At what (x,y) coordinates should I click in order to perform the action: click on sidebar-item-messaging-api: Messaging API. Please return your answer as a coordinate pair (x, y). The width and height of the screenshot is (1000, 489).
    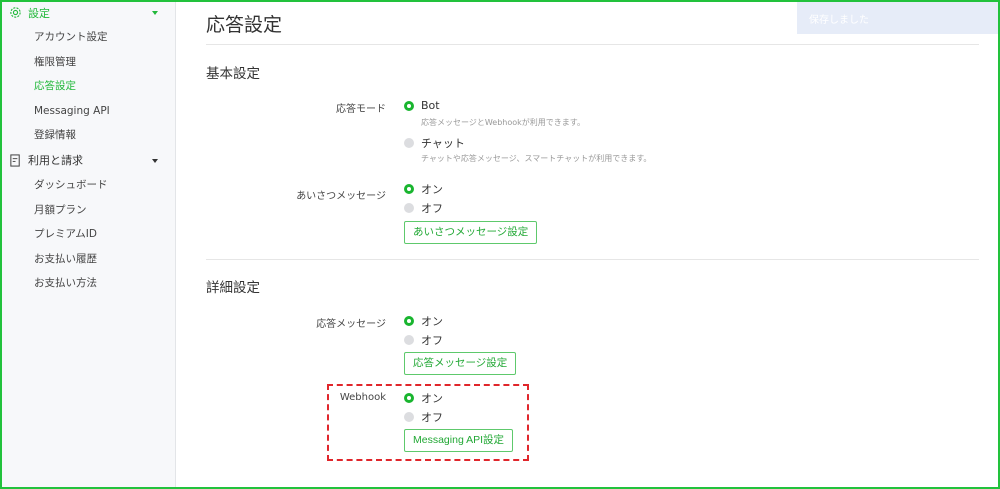
    Looking at the image, I should click on (87, 111).